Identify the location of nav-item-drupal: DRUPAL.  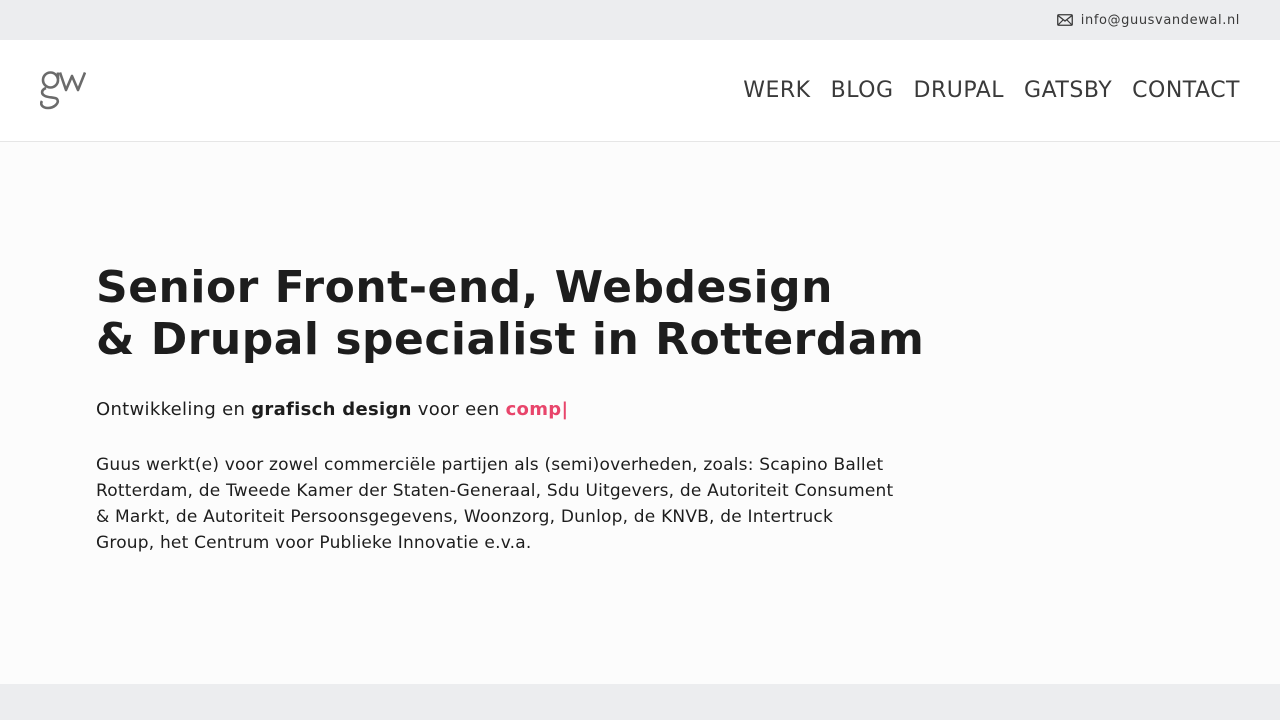
(959, 90).